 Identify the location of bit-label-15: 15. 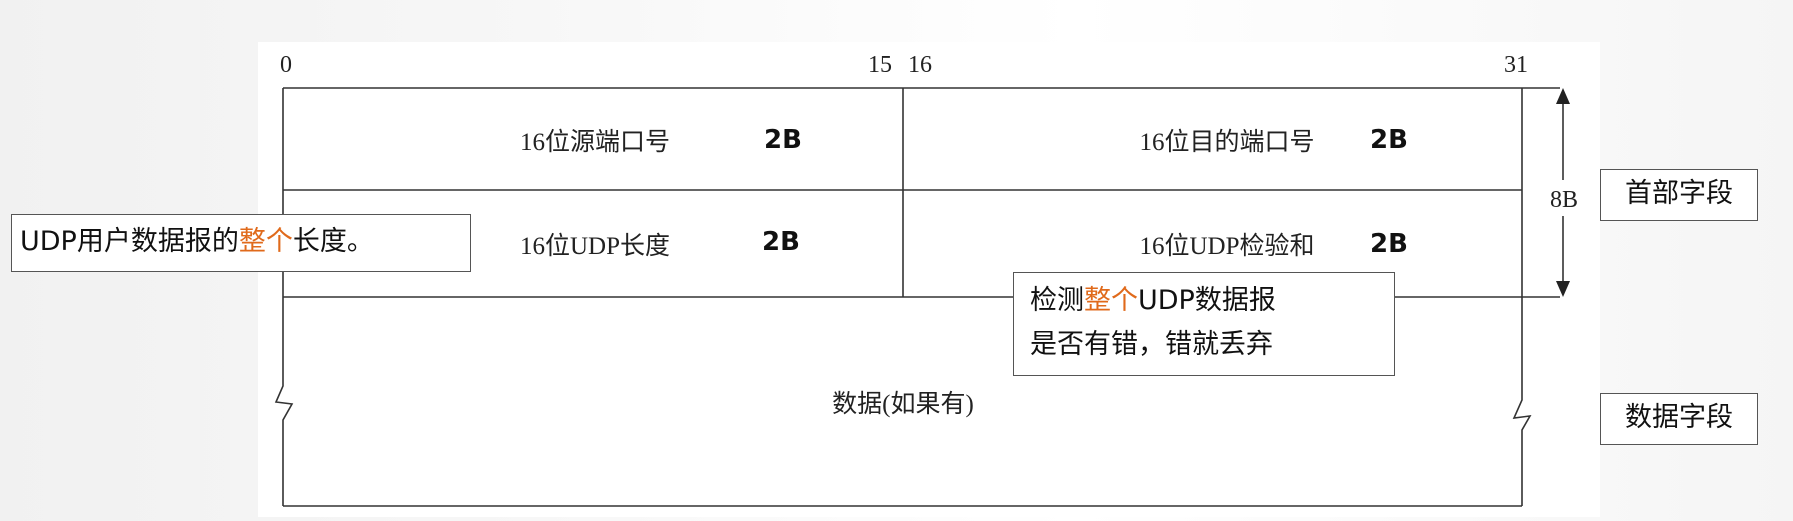
(880, 65).